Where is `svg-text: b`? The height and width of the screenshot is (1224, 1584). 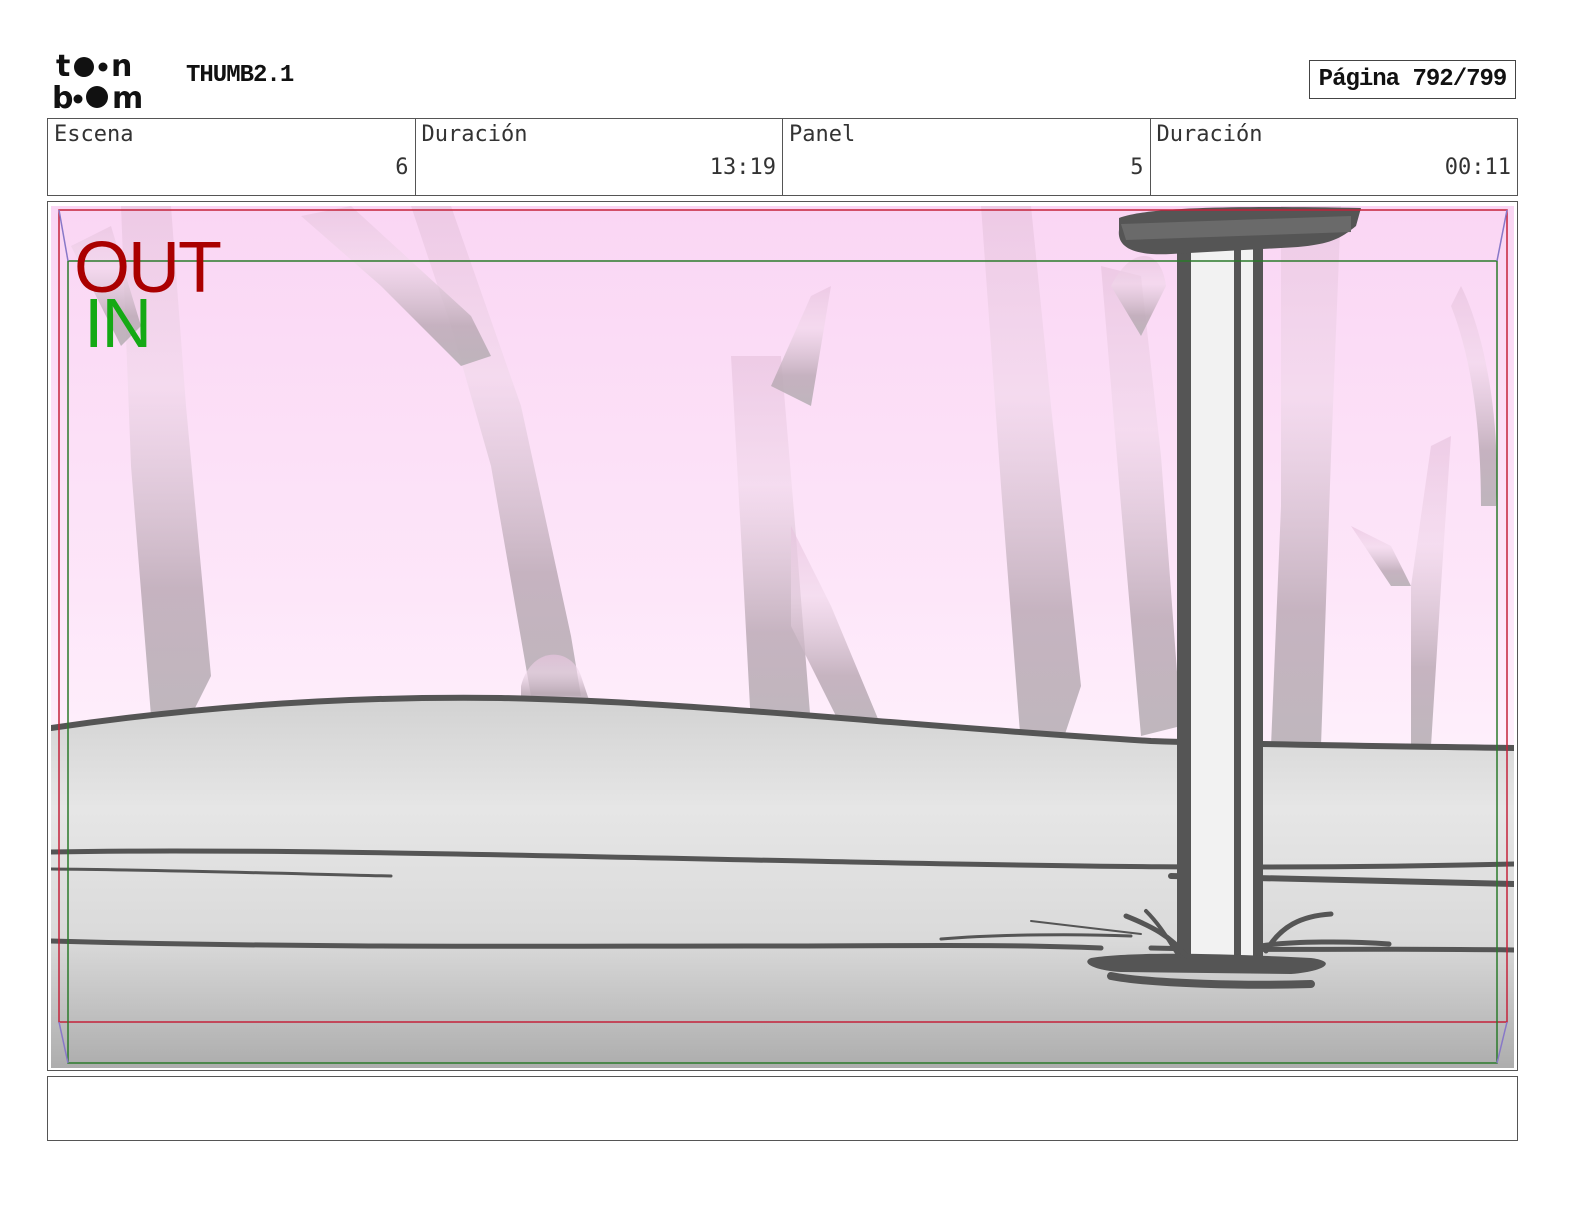 svg-text: b is located at coordinates (62, 96).